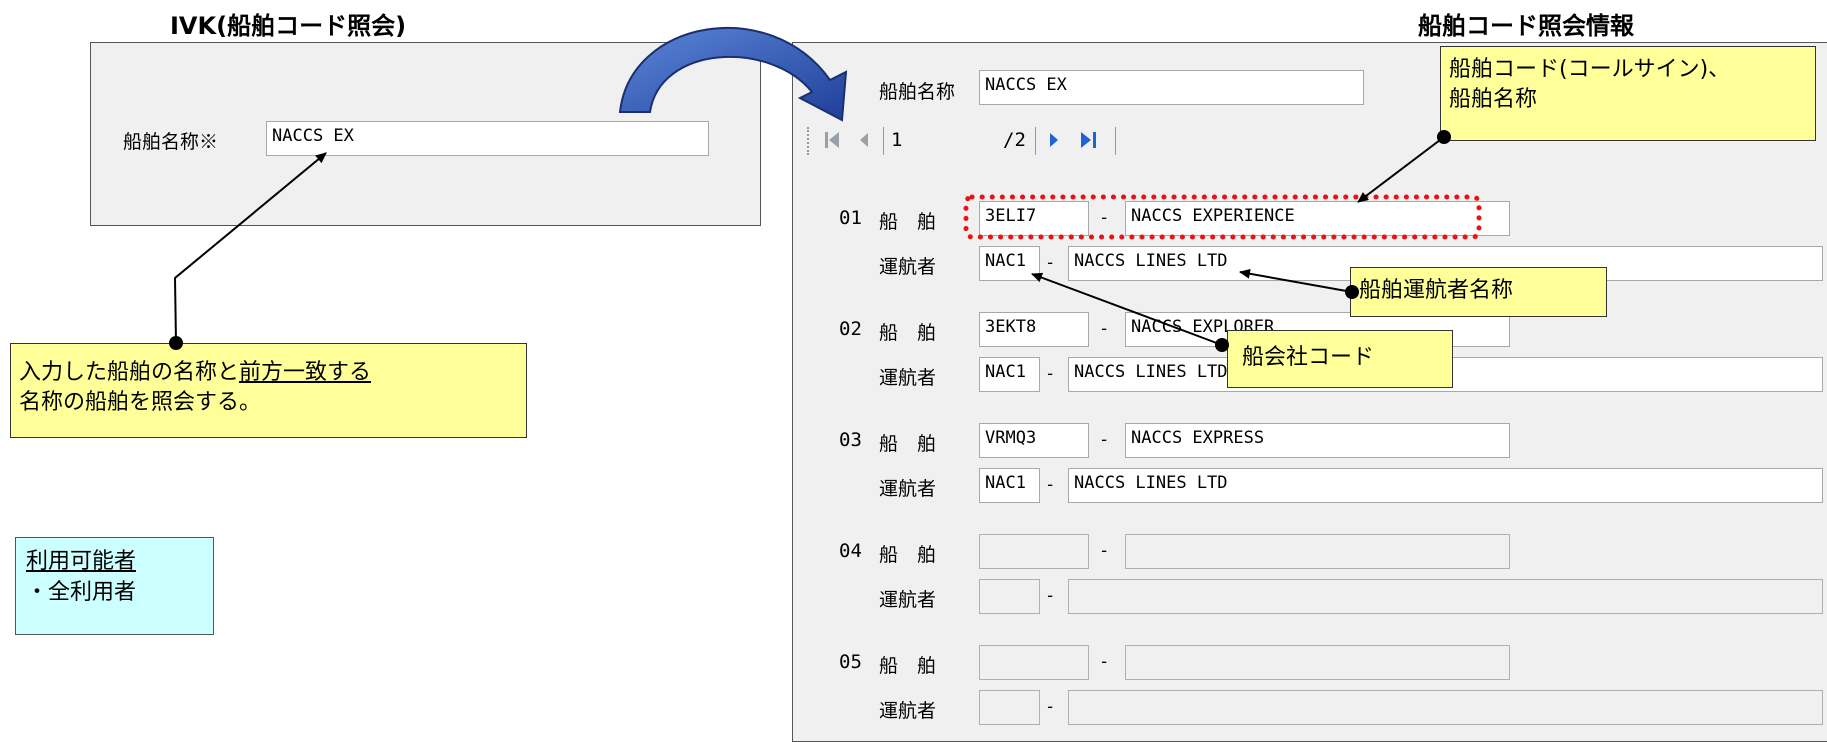 The image size is (1827, 742). Describe the element at coordinates (288, 26) in the screenshot. I see `left-title: IVK(船舶コード照会)` at that location.